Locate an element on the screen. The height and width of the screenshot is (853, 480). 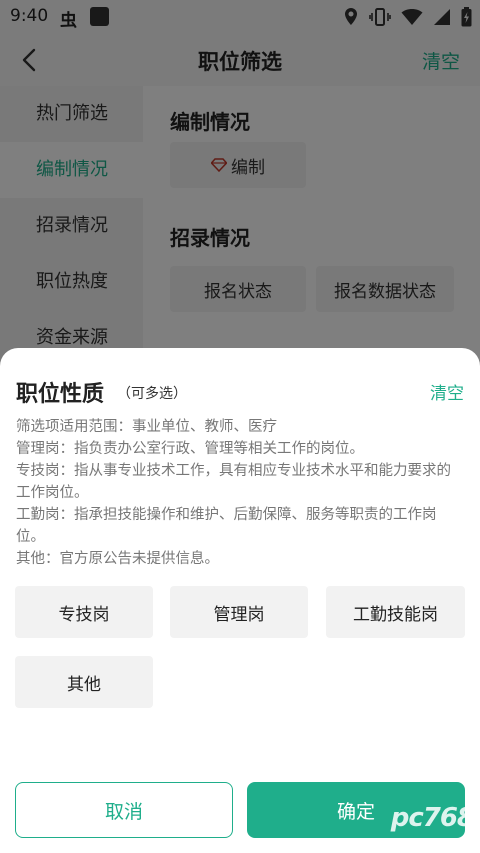
option-management-post: 管理岗 is located at coordinates (239, 612).